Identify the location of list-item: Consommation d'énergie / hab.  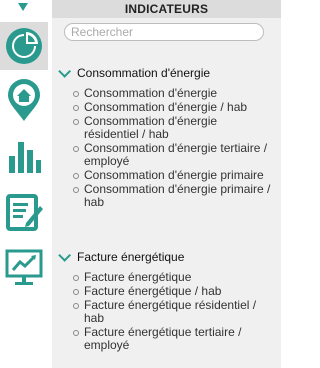
(166, 107).